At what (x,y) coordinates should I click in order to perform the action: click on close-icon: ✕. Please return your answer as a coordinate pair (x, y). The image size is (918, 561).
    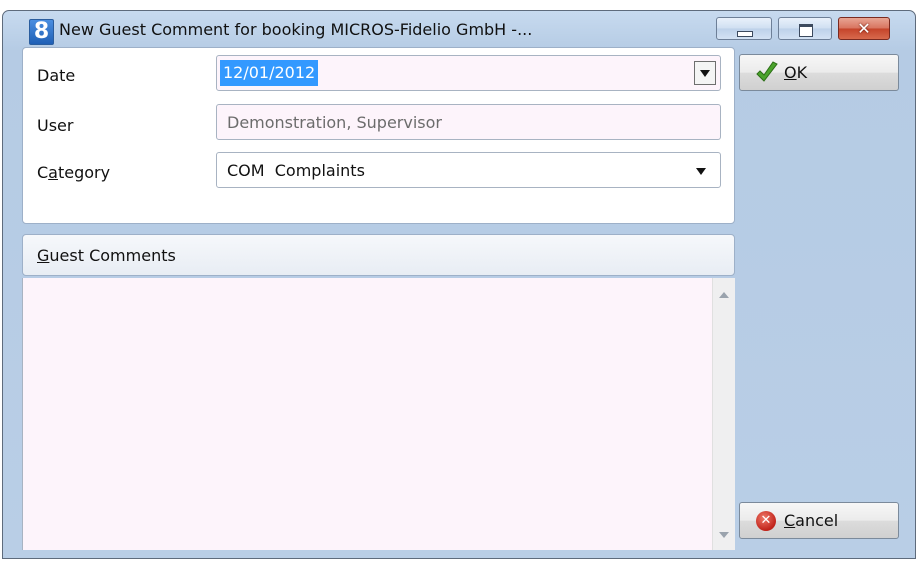
    Looking at the image, I should click on (864, 28).